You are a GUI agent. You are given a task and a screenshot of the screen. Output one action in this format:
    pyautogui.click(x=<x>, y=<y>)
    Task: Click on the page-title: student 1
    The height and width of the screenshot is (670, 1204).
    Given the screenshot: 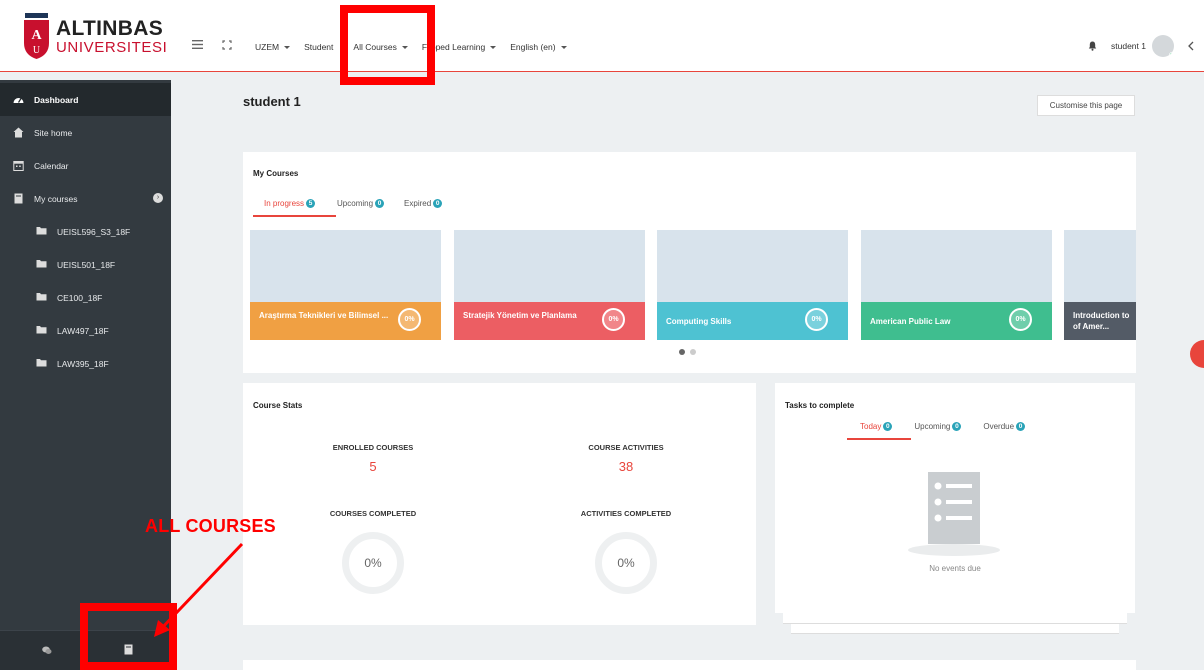 What is the action you would take?
    pyautogui.click(x=272, y=101)
    